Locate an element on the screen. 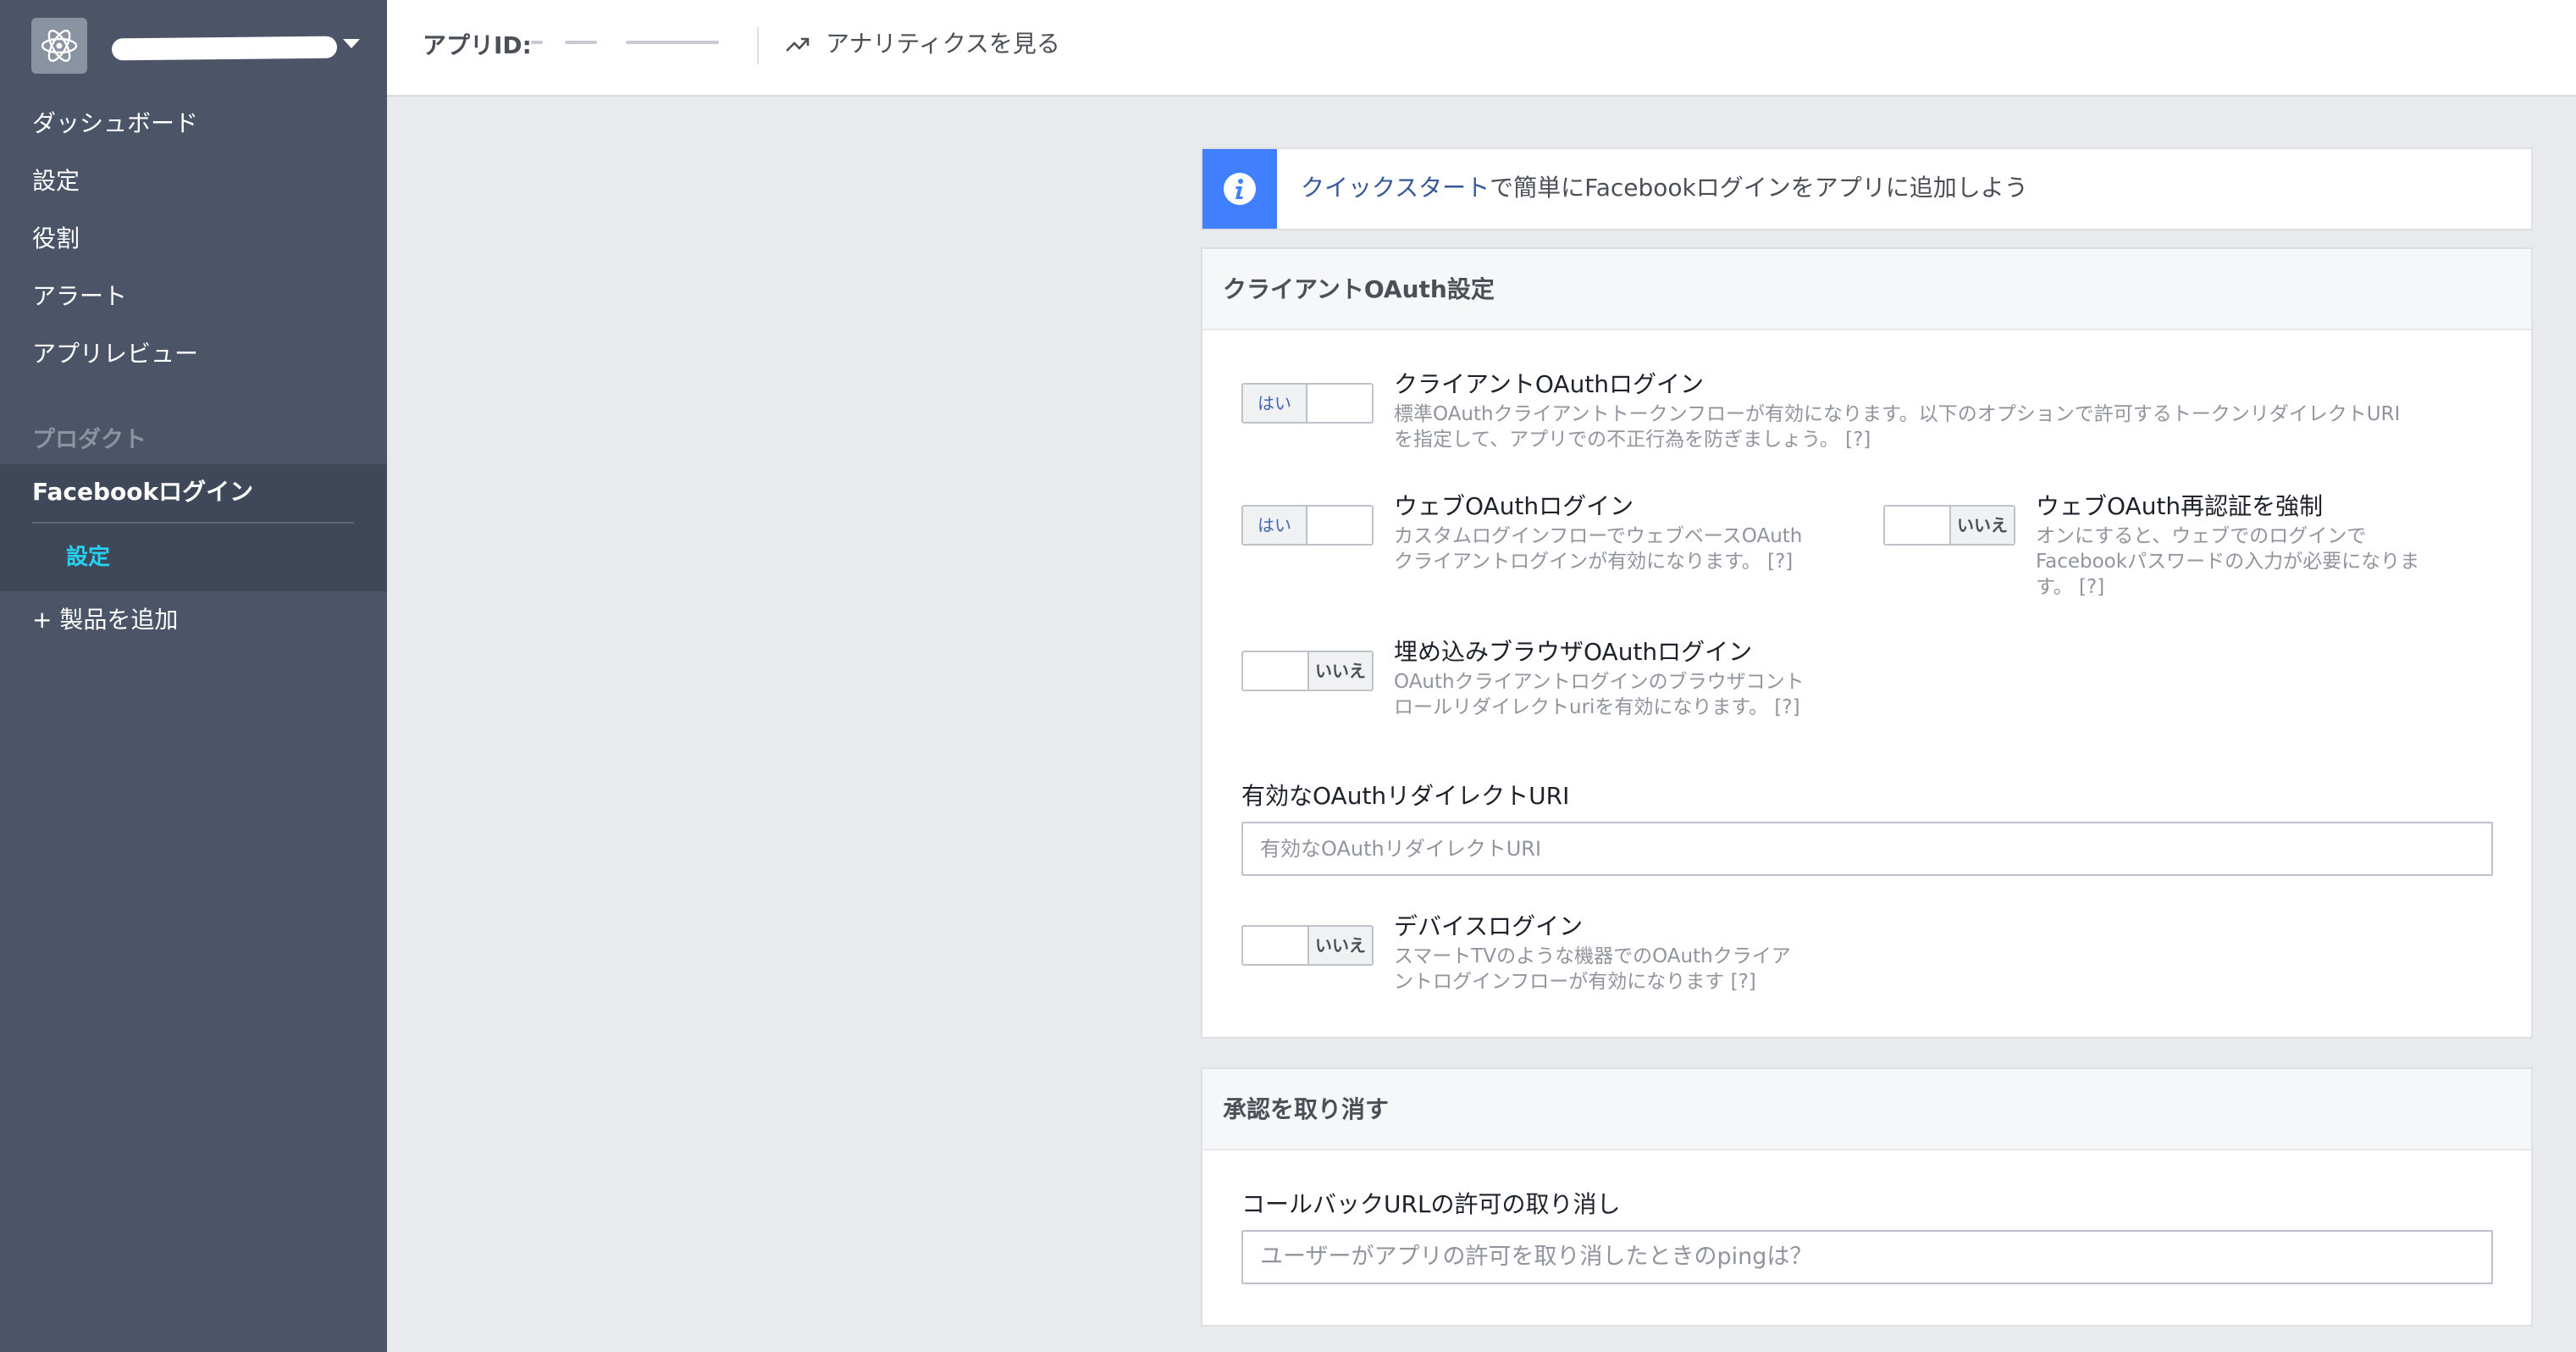 This screenshot has width=2576, height=1352. info-icon is located at coordinates (1240, 189).